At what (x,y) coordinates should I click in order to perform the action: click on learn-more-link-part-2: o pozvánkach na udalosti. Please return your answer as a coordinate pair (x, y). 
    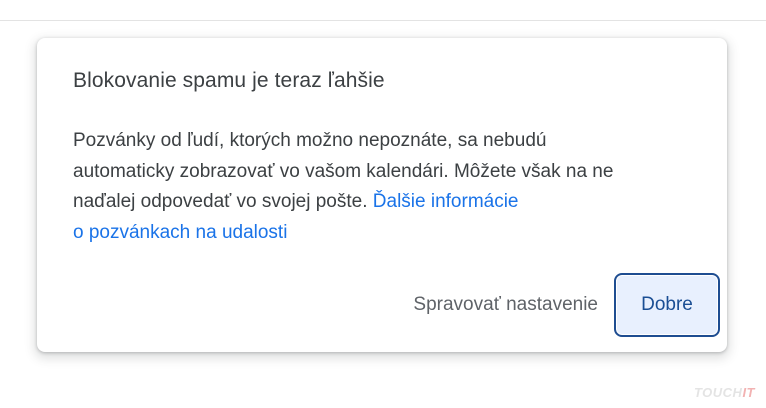
    Looking at the image, I should click on (180, 232).